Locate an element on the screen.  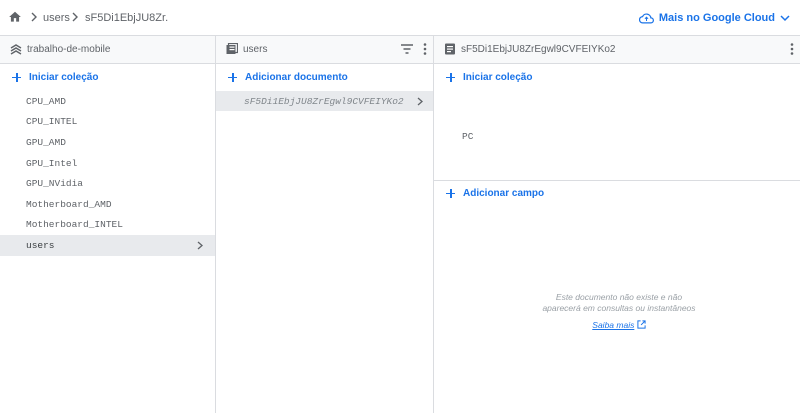
subcollection-item: PC is located at coordinates (467, 136).